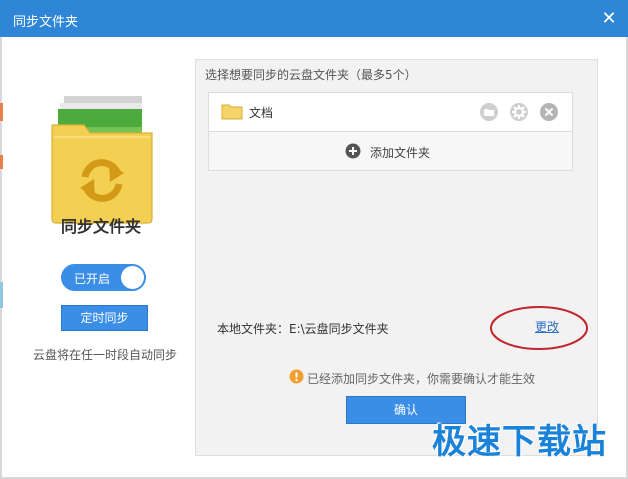 The height and width of the screenshot is (479, 628). Describe the element at coordinates (311, 75) in the screenshot. I see `instruction-text: 选择想要同步的云盘文件夹（最多5个）` at that location.